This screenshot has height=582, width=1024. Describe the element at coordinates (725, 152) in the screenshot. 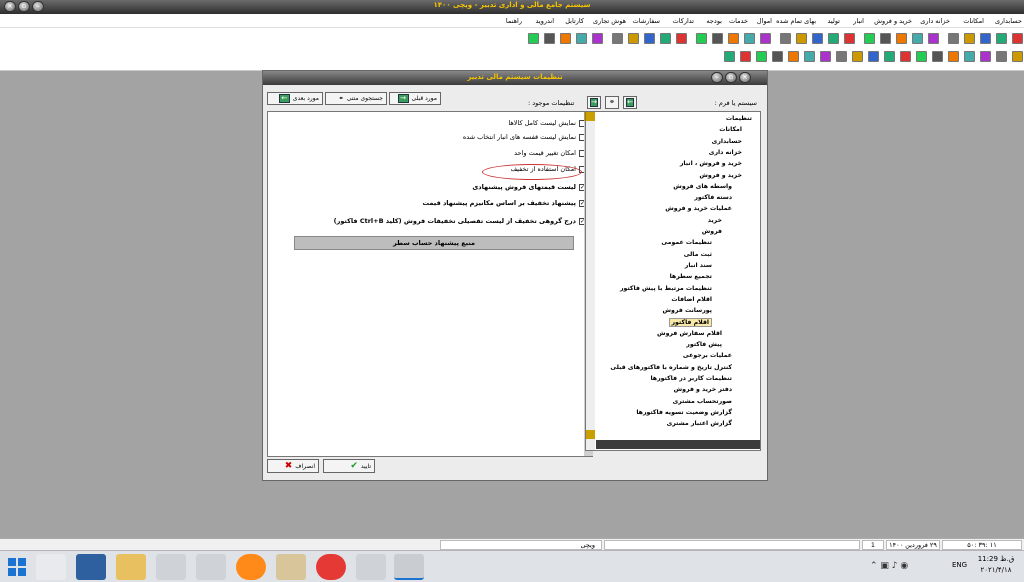

I see `tree-node: خزانه داری` at that location.